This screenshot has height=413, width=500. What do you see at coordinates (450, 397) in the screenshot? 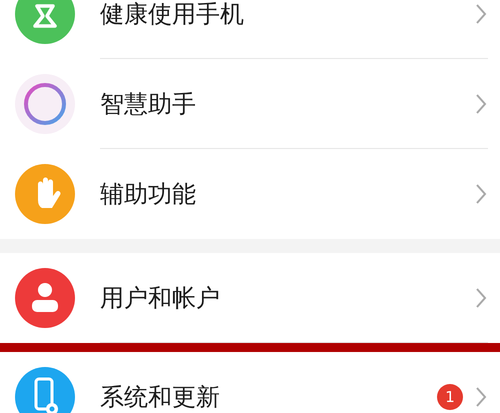
I see `notification-badge: 1` at bounding box center [450, 397].